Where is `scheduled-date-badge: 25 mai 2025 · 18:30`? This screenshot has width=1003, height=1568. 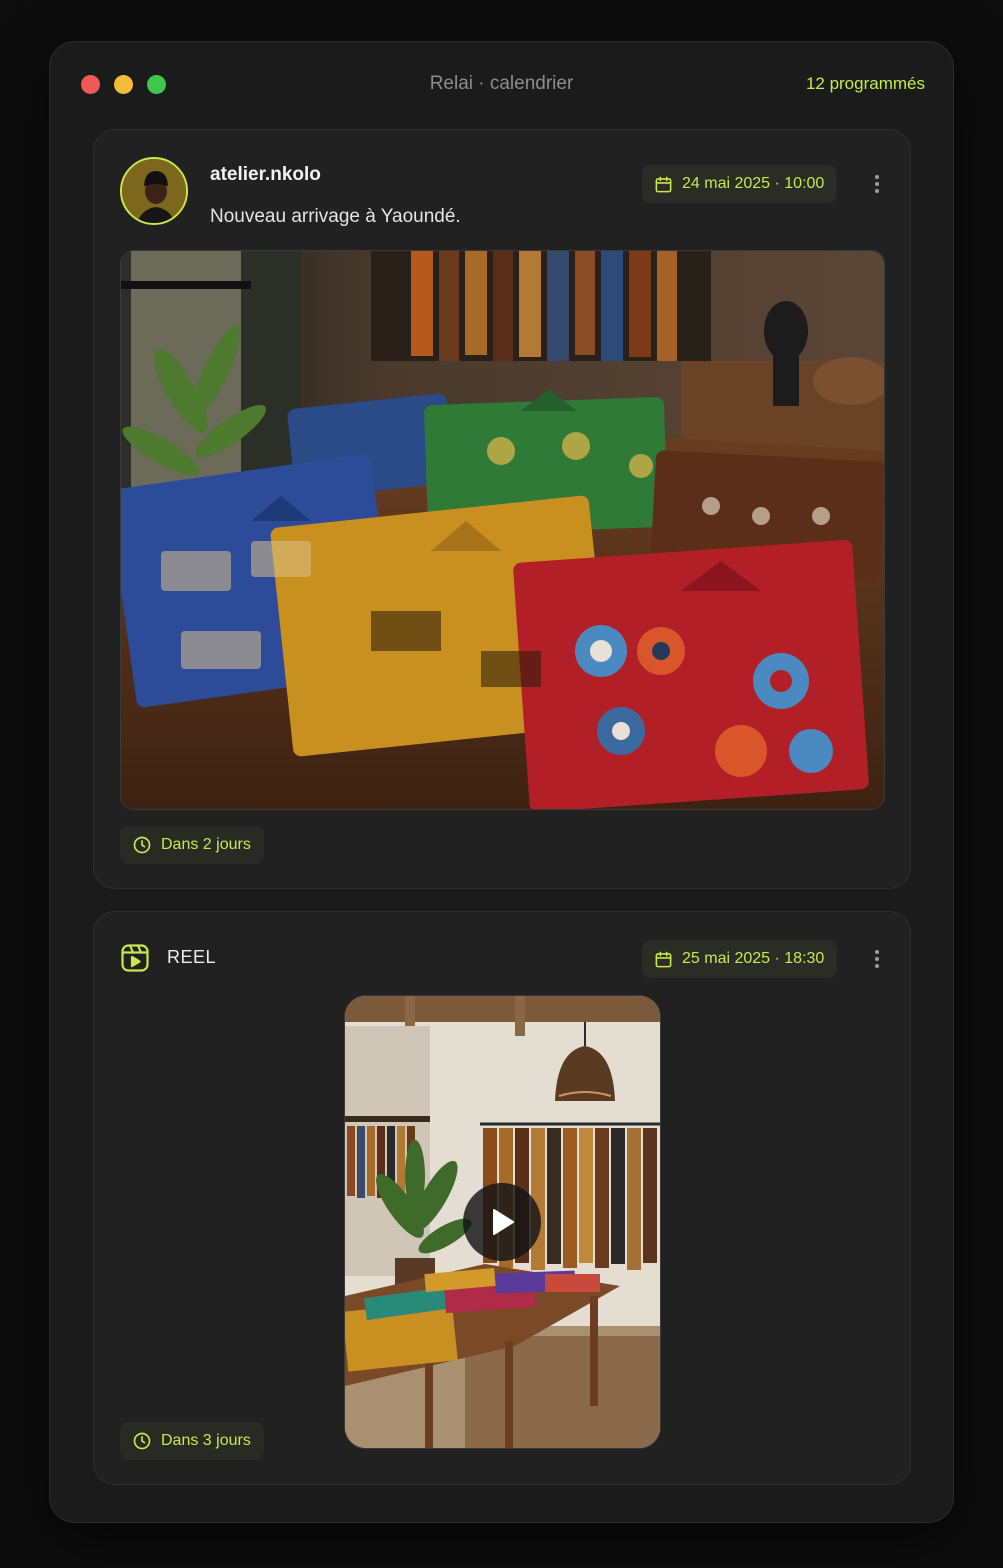
scheduled-date-badge: 25 mai 2025 · 18:30 is located at coordinates (740, 959).